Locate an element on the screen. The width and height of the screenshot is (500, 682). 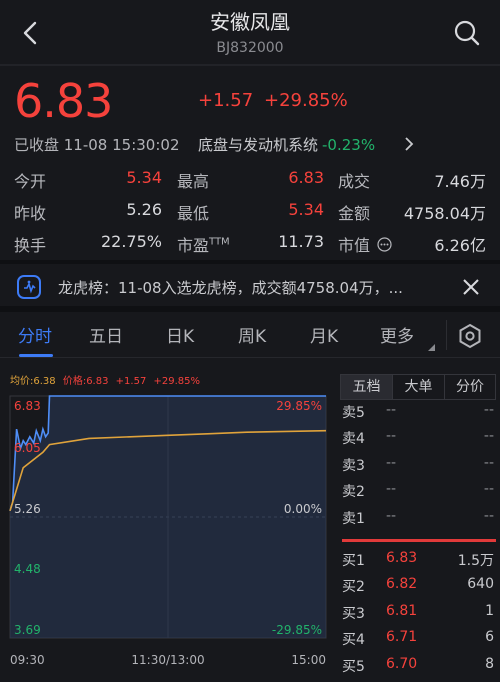
tab-five-day: 五日 is located at coordinates (106, 334).